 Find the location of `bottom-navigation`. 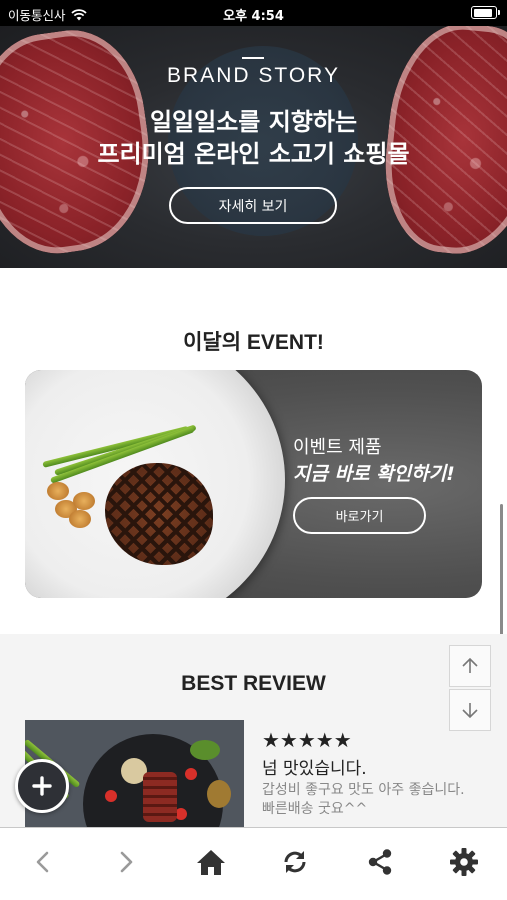

bottom-navigation is located at coordinates (253, 863).